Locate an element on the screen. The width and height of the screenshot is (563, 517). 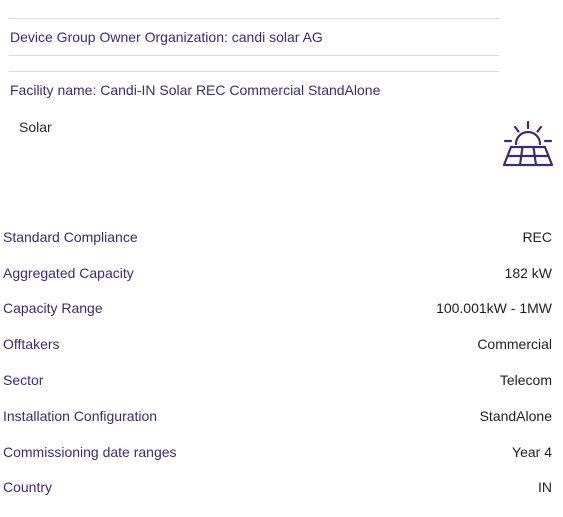
spec-label: Country is located at coordinates (28, 487).